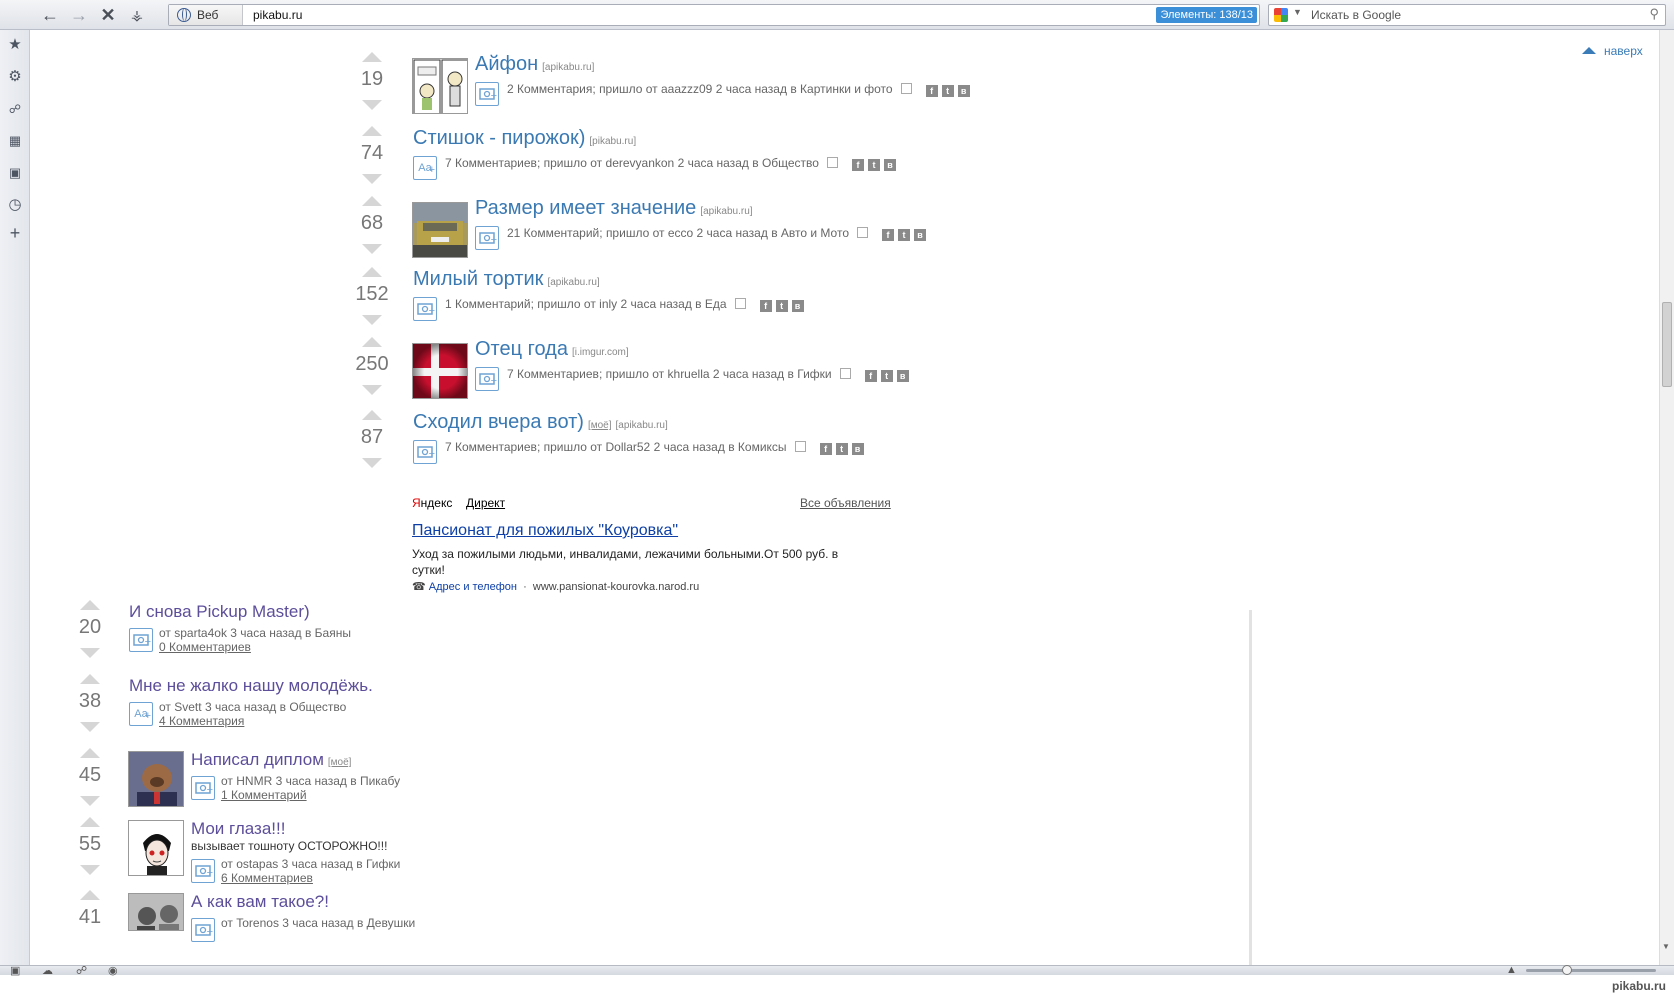 This screenshot has height=1000, width=1674. I want to click on author-link: inly, so click(608, 304).